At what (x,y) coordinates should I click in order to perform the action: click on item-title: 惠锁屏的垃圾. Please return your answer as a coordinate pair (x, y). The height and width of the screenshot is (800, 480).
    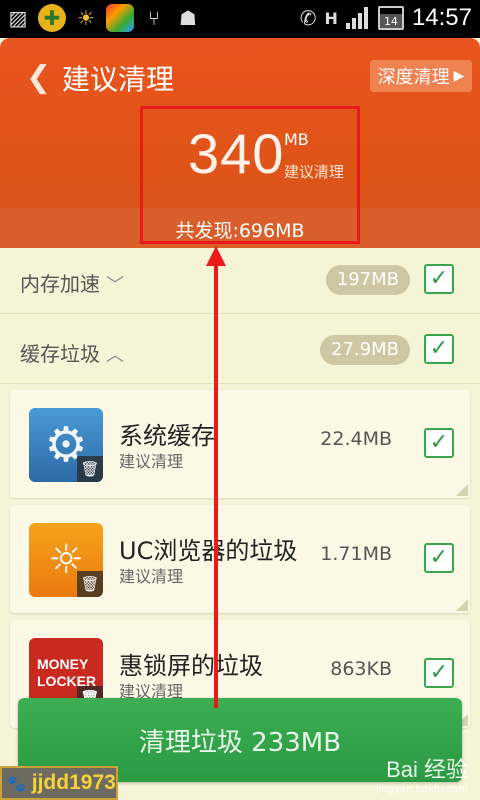
    Looking at the image, I should click on (191, 666).